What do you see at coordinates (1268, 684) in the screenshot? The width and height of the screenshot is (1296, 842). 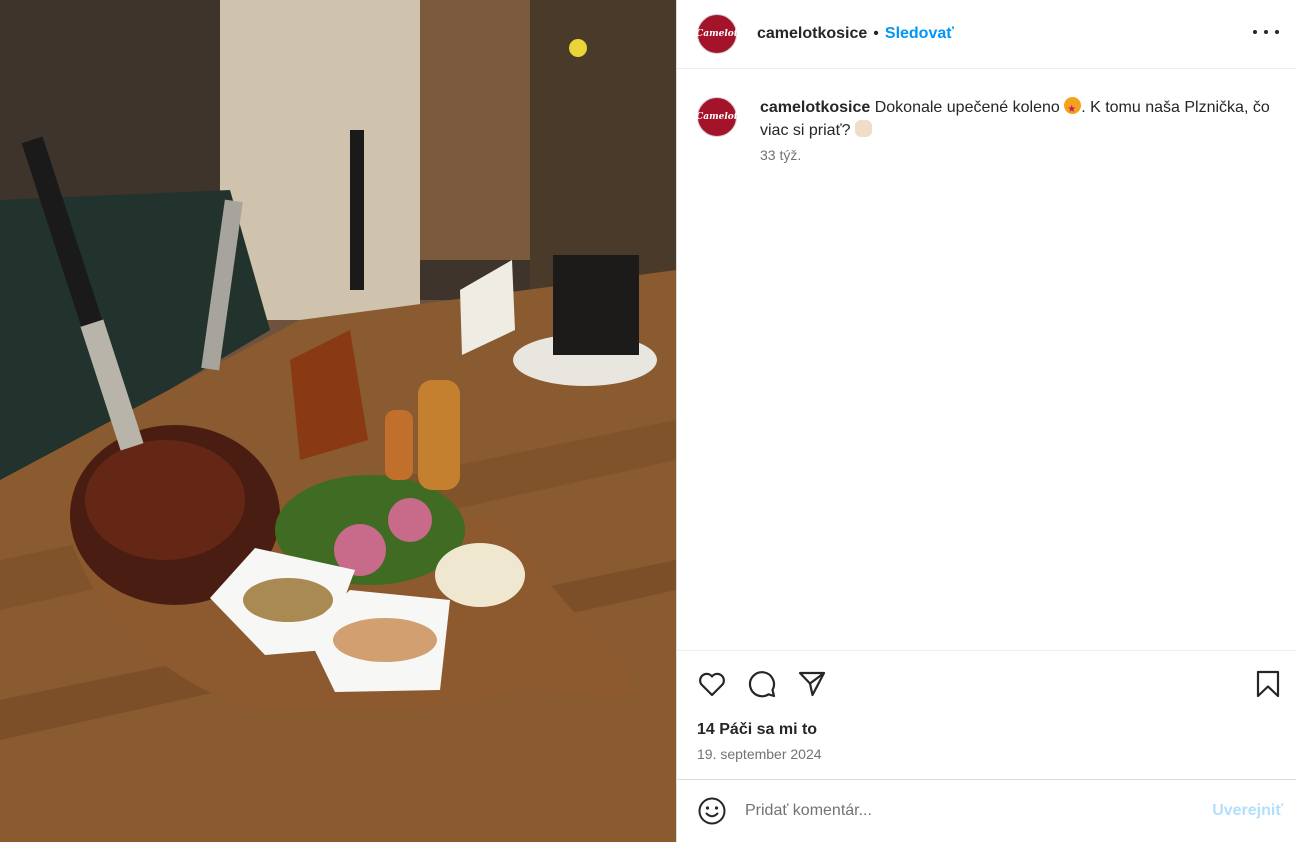 I see `bookmark-icon` at bounding box center [1268, 684].